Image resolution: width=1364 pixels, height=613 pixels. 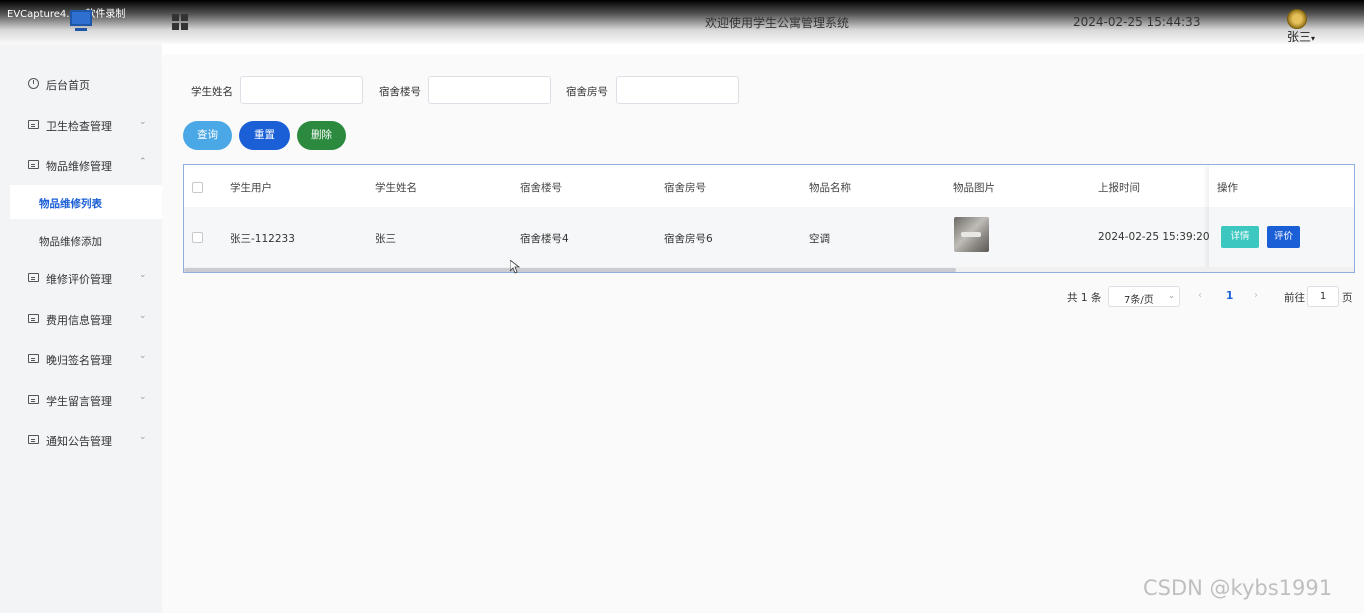 I want to click on sidebar-item-label: 维修评价管理, so click(x=79, y=279).